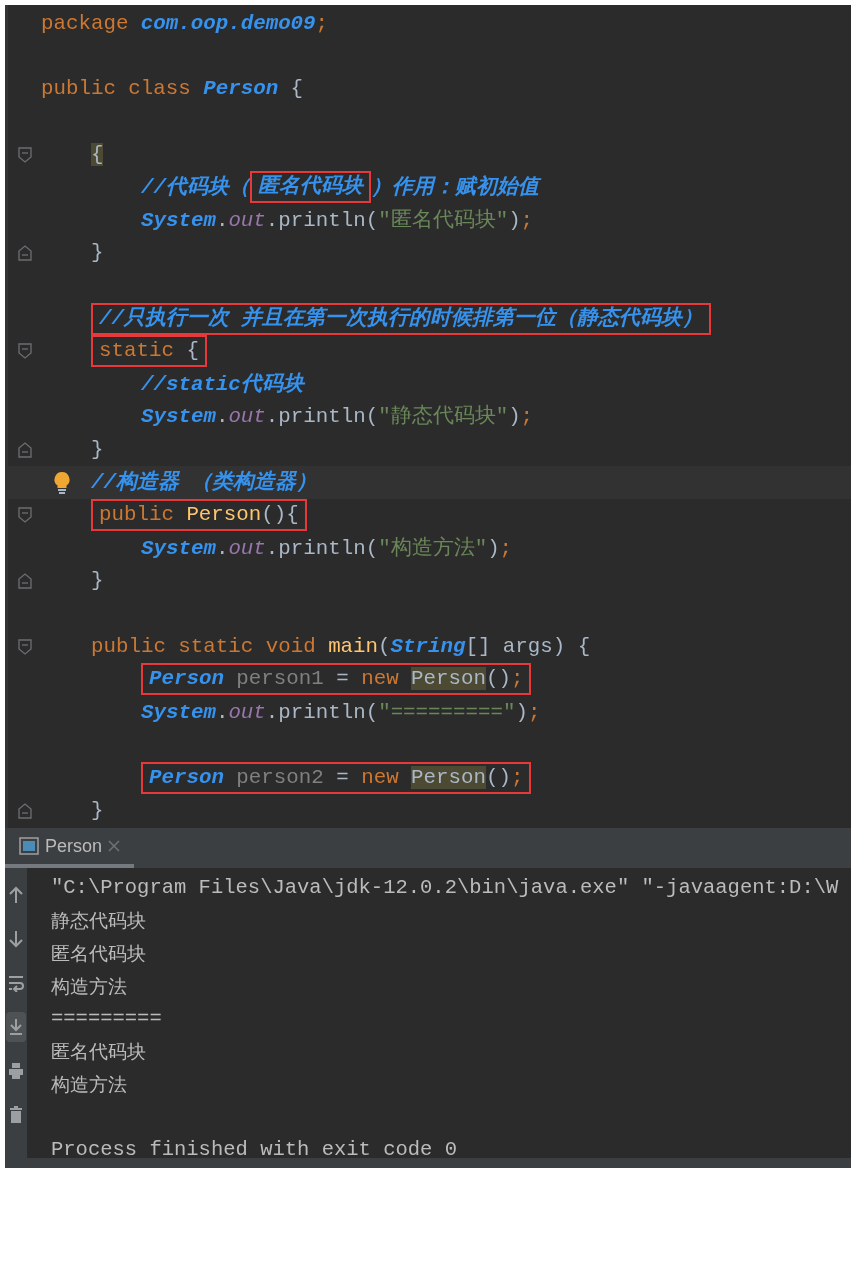 The image size is (851, 1278). Describe the element at coordinates (16, 939) in the screenshot. I see `arrow-down-icon` at that location.